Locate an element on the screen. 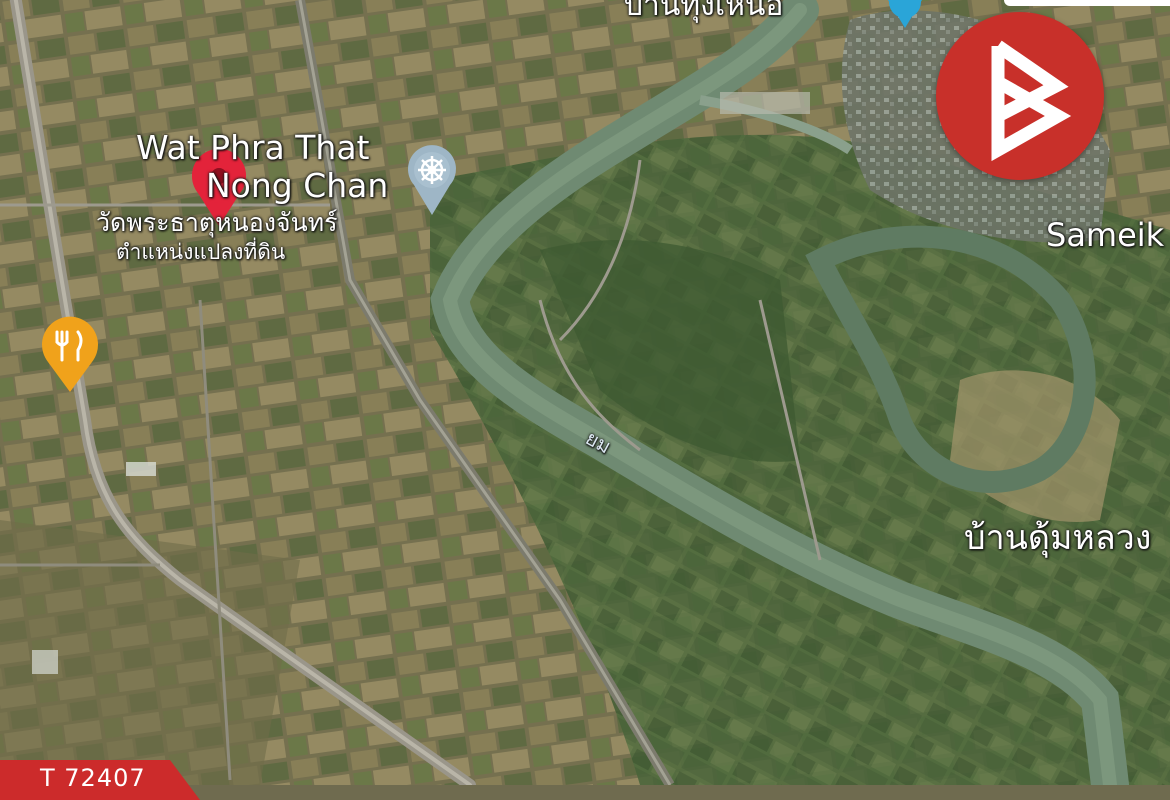 This screenshot has height=800, width=1170. brand-logo is located at coordinates (1020, 96).